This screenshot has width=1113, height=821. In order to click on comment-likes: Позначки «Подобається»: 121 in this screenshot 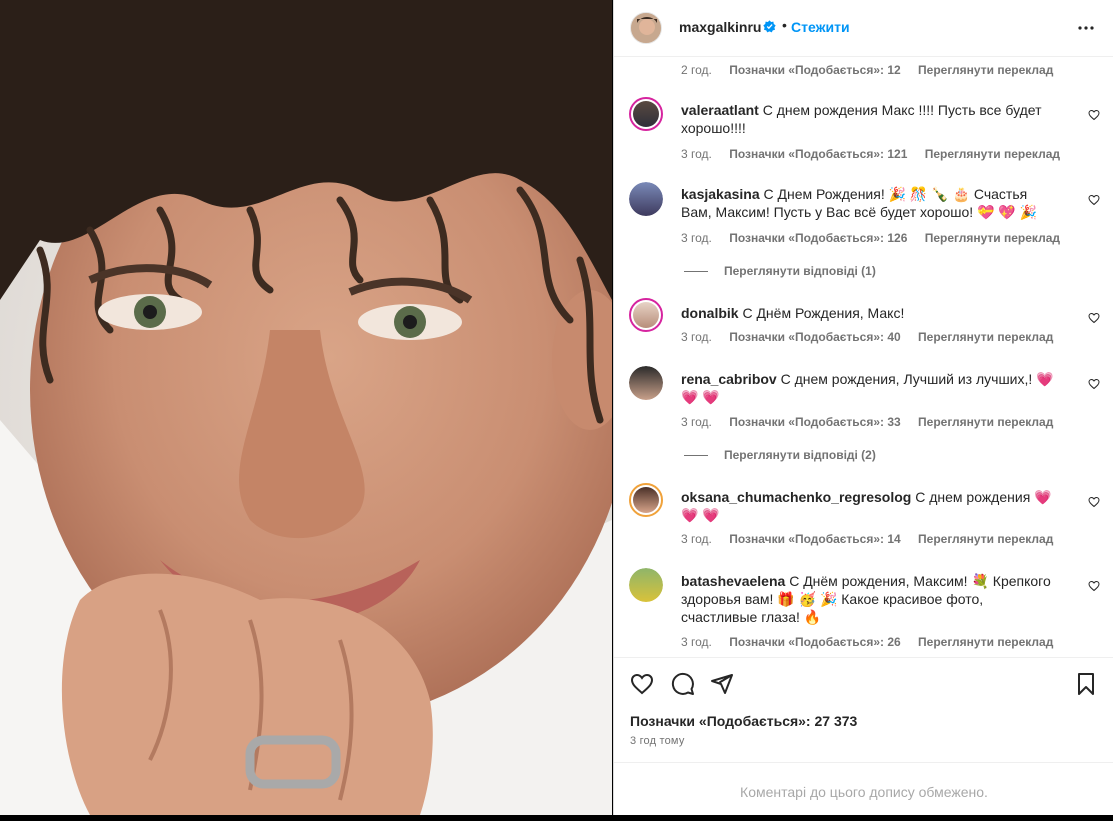, I will do `click(818, 154)`.